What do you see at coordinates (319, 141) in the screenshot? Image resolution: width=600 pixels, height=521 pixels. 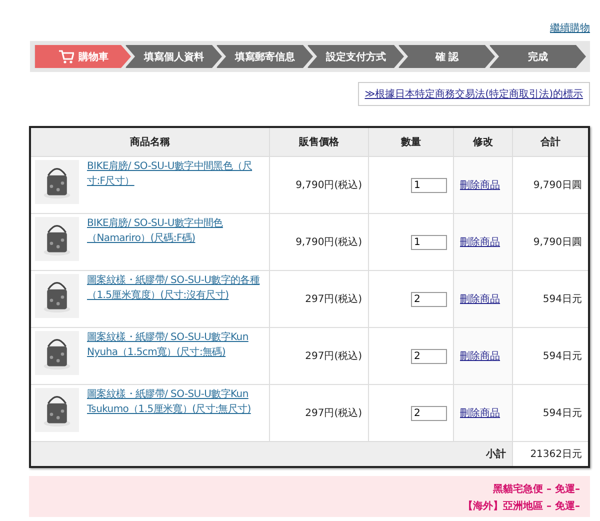 I see `column-header: 販售價格` at bounding box center [319, 141].